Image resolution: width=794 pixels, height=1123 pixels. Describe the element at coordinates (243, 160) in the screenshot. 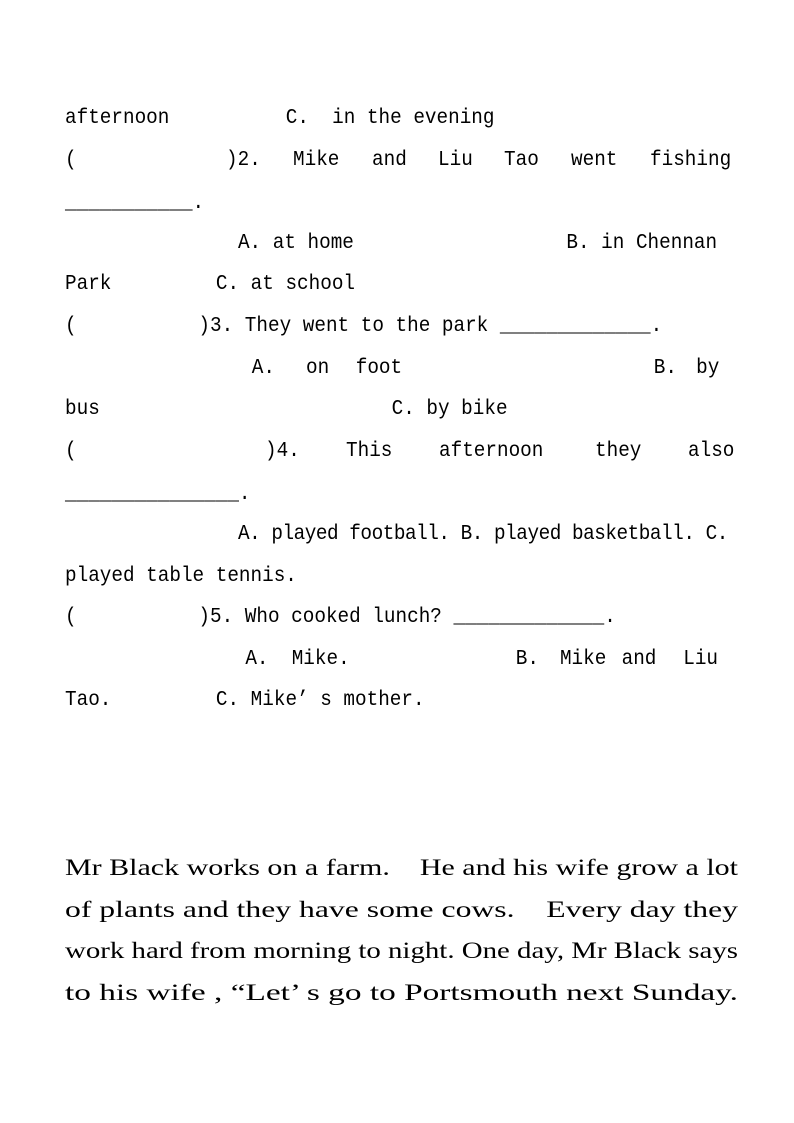

I see `question-number: )2.` at that location.